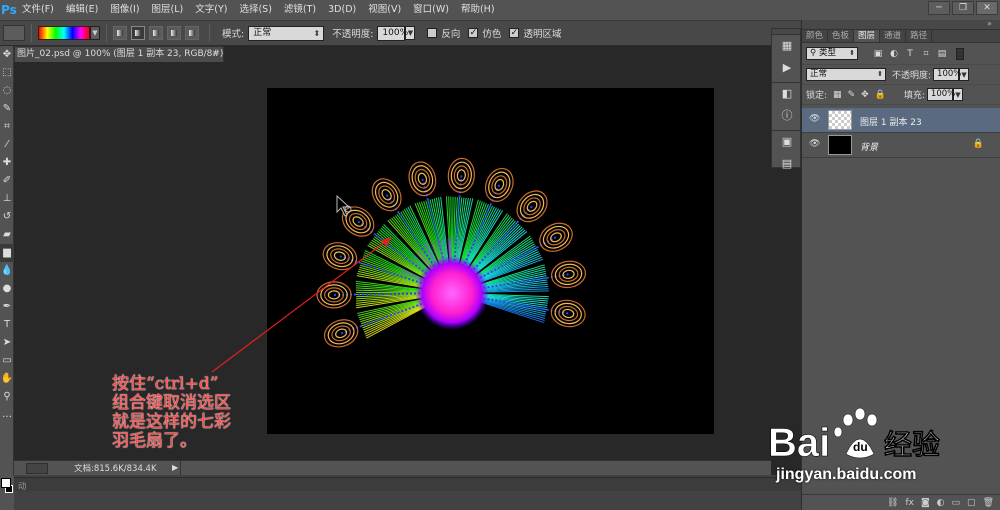 This screenshot has height=510, width=1000. Describe the element at coordinates (787, 116) in the screenshot. I see `info-panel-icon: ⓘ` at that location.